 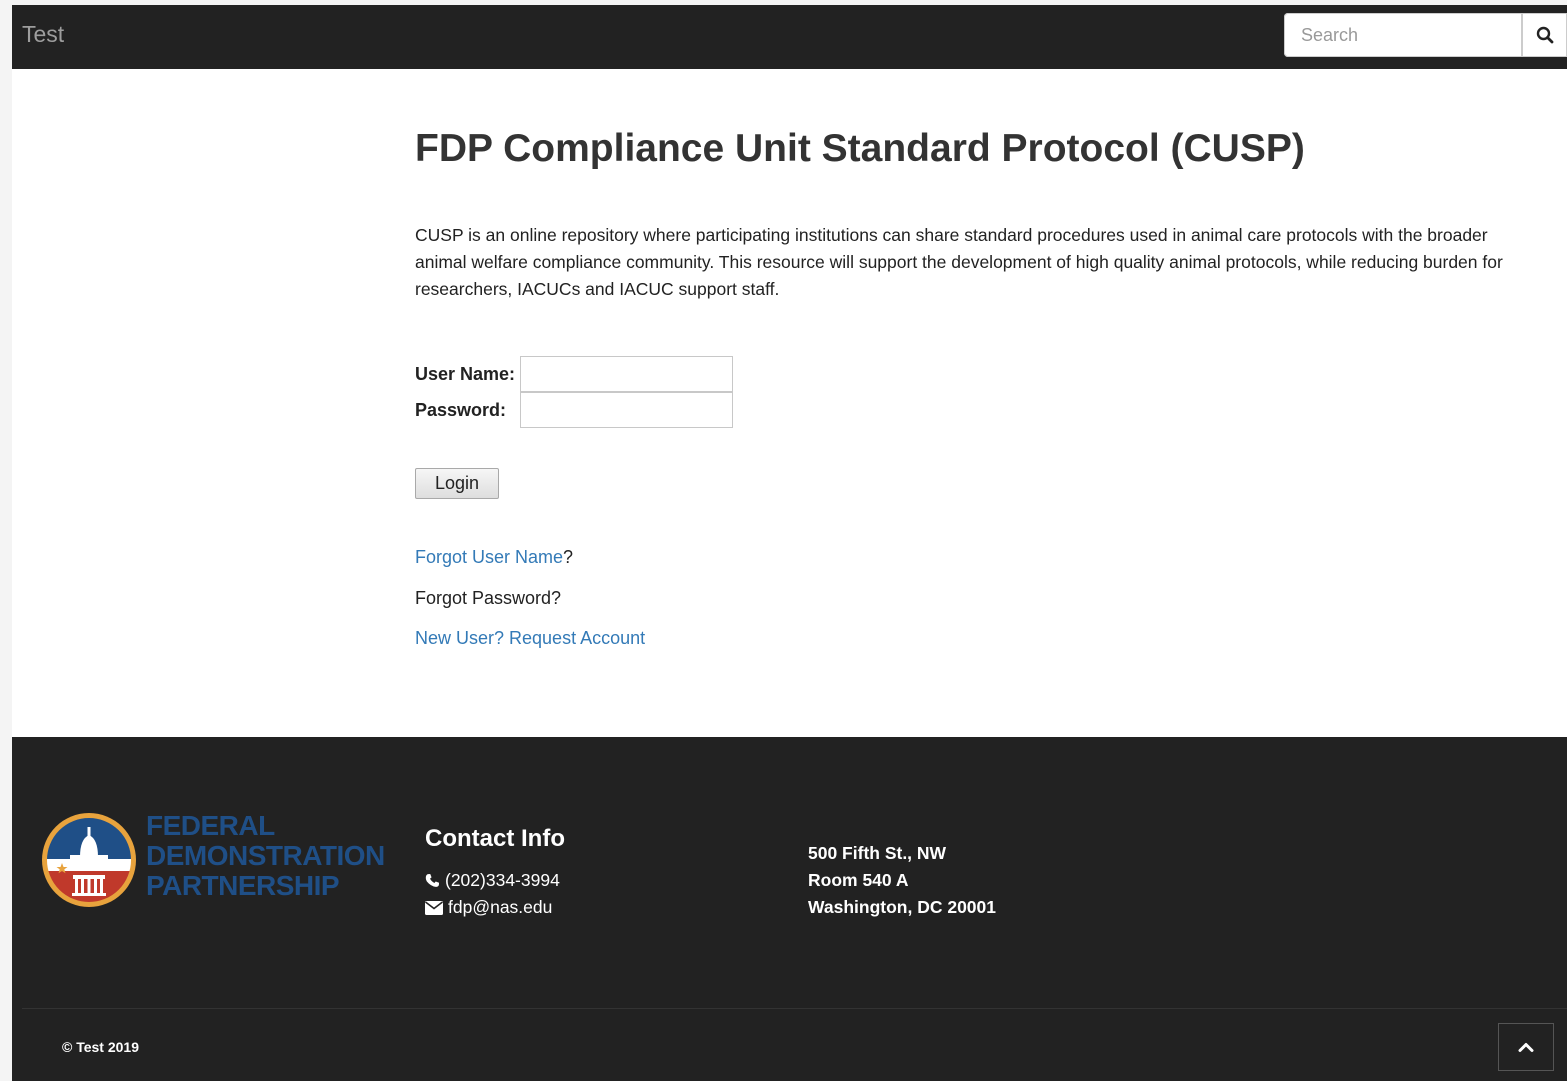 I want to click on username-field, so click(x=626, y=374).